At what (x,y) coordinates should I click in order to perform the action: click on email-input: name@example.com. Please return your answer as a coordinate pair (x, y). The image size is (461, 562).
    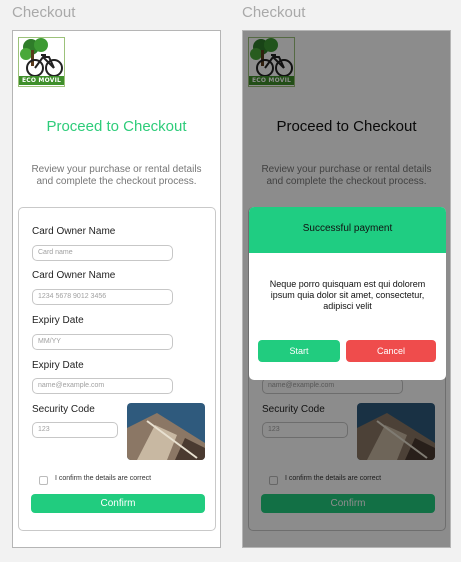
    Looking at the image, I should click on (102, 386).